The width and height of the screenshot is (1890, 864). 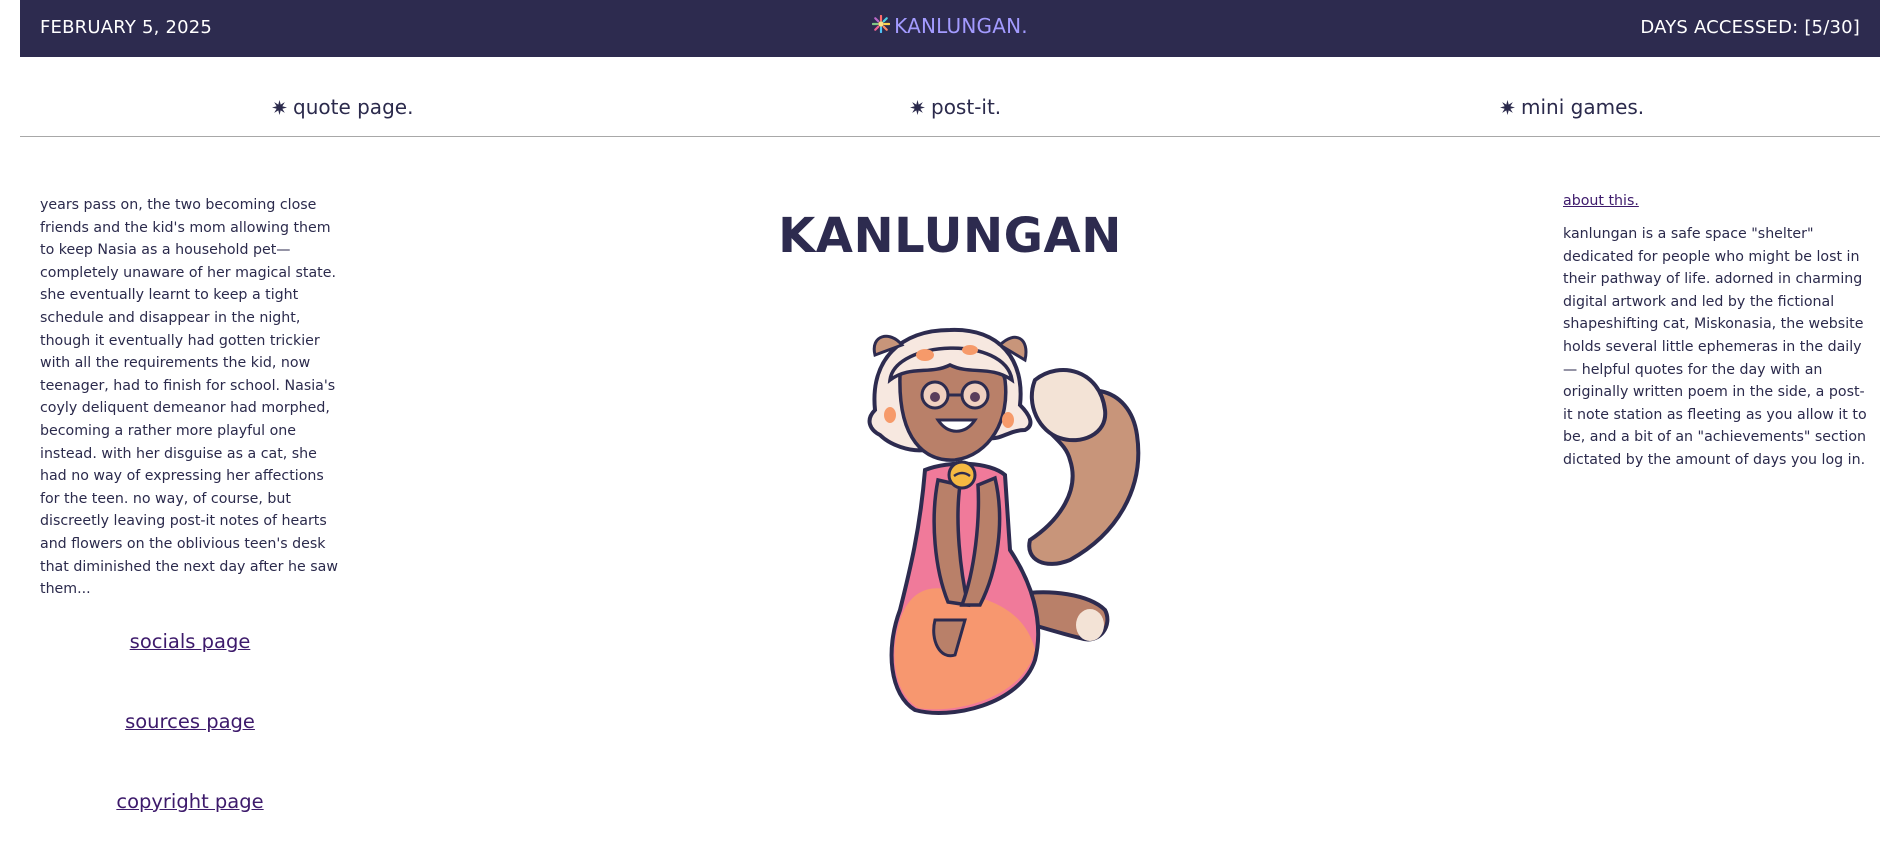 I want to click on sources-page-link: sources page, so click(x=190, y=721).